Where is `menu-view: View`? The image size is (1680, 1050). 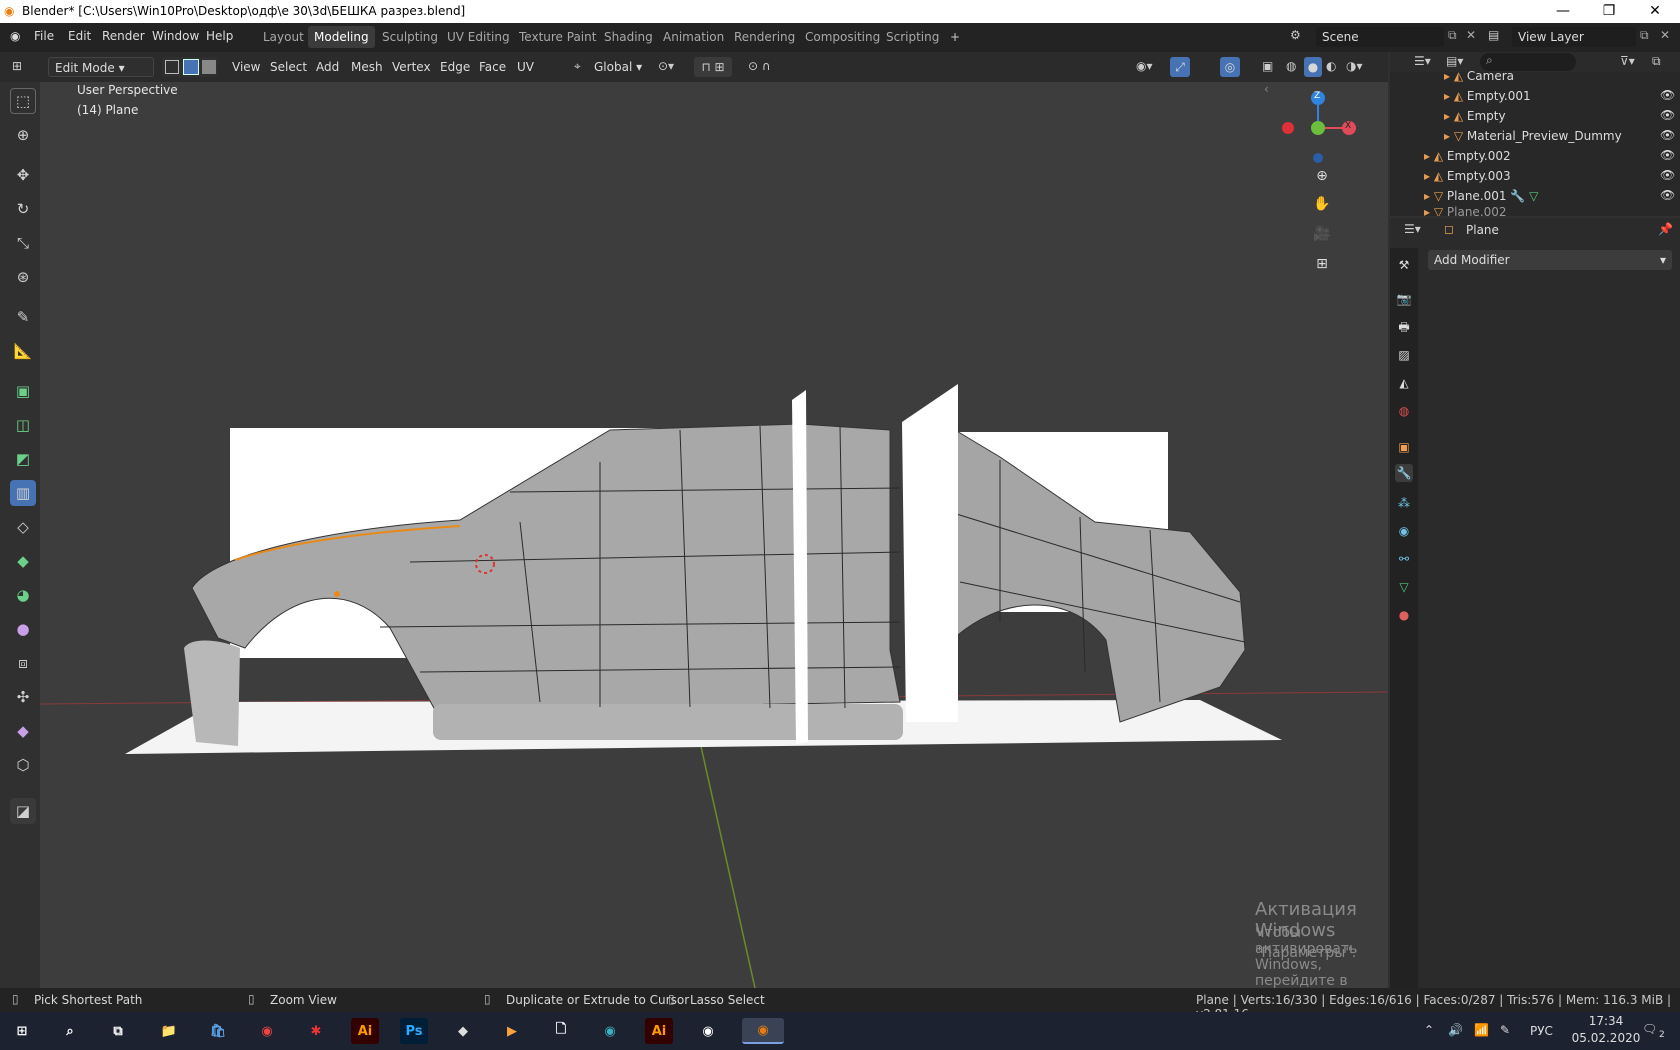 menu-view: View is located at coordinates (246, 67).